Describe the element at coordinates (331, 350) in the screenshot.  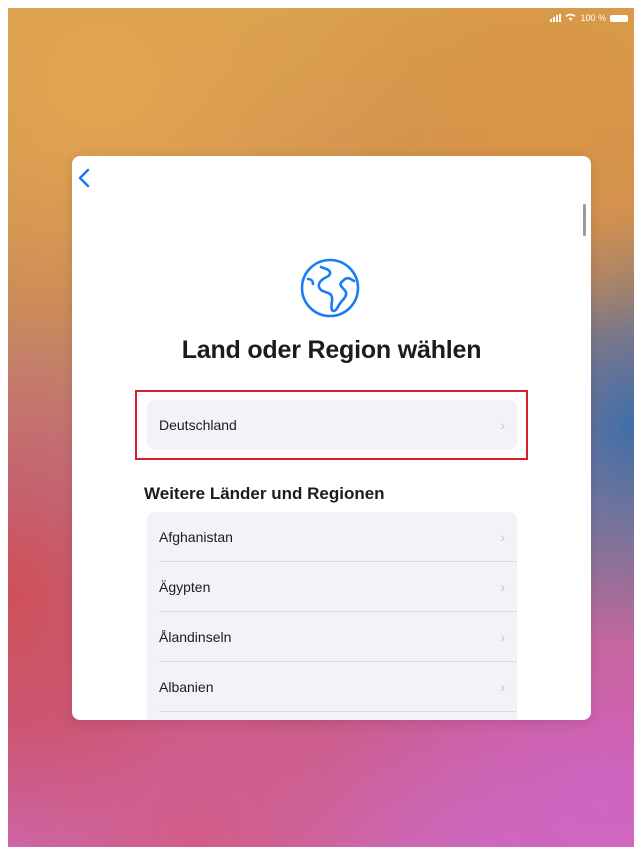
I see `page-title: Land oder Region wählen` at that location.